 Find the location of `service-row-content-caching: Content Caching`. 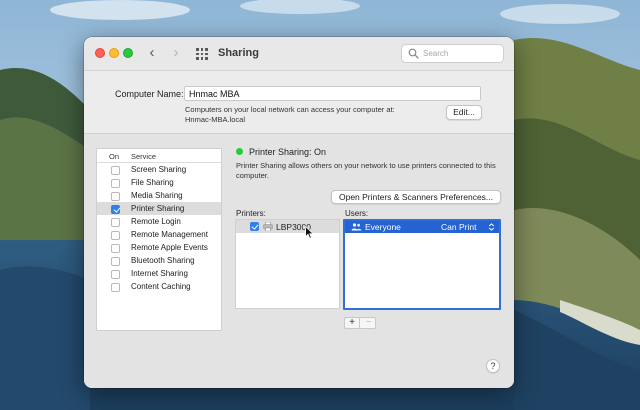

service-row-content-caching: Content Caching is located at coordinates (159, 286).